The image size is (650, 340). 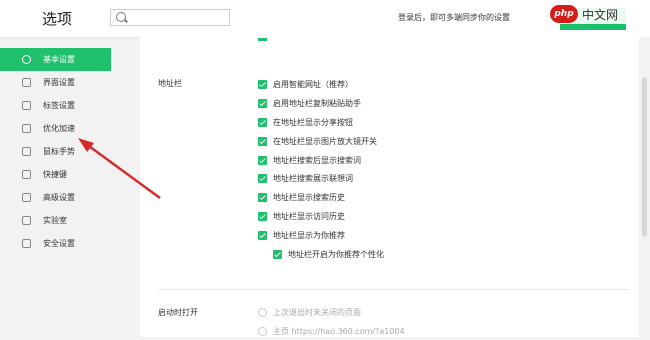 I want to click on annotation-arrow, so click(x=119, y=169).